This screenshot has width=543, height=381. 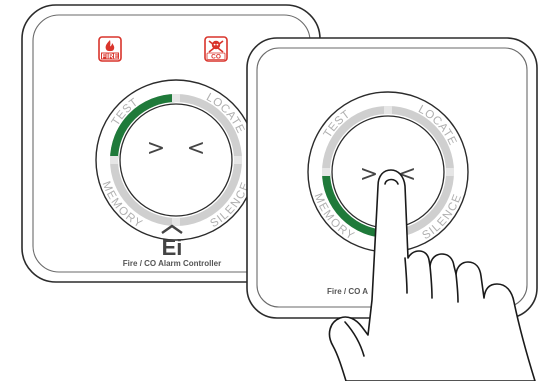 I want to click on logo-text: Ei, so click(x=172, y=247).